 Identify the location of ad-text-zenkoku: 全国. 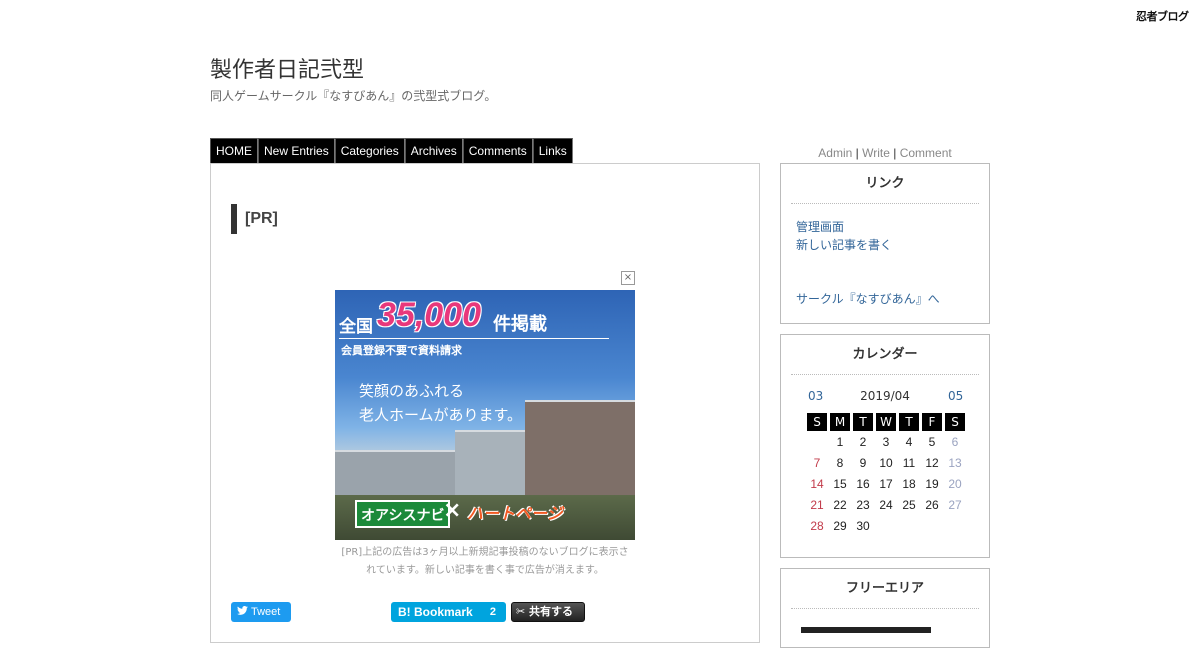
(356, 327).